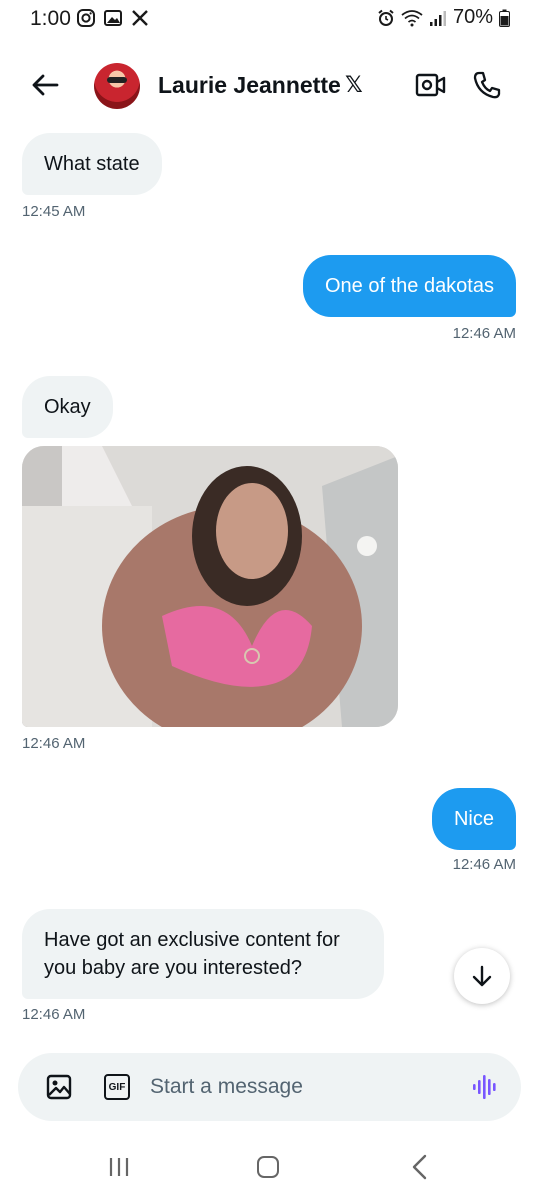 The image size is (538, 1200). I want to click on message-text-line: you baby are you interested?, so click(173, 968).